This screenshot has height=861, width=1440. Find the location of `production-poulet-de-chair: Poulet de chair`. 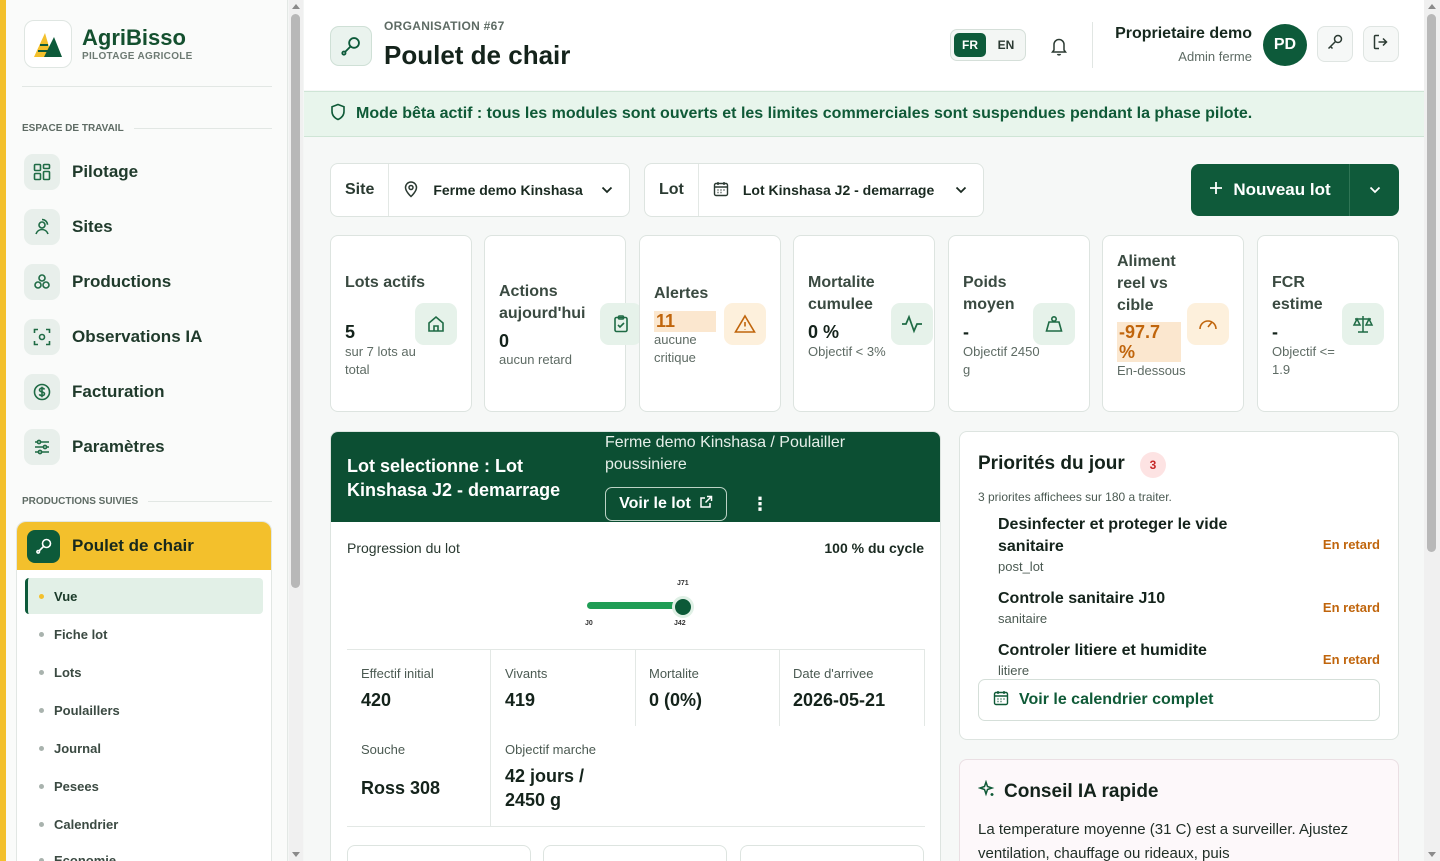

production-poulet-de-chair: Poulet de chair is located at coordinates (144, 546).